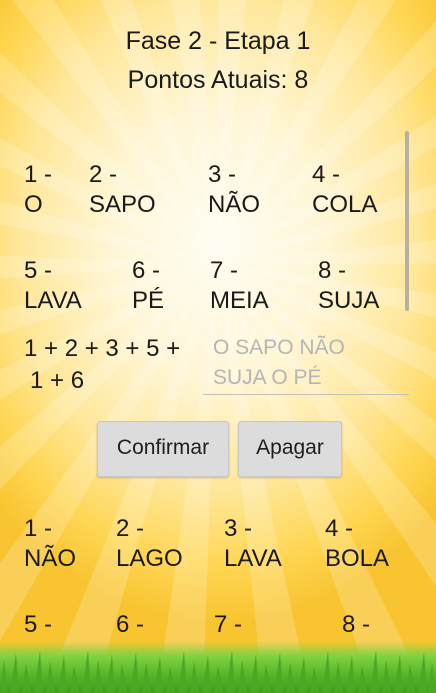  I want to click on word-text: SAPO, so click(122, 204).